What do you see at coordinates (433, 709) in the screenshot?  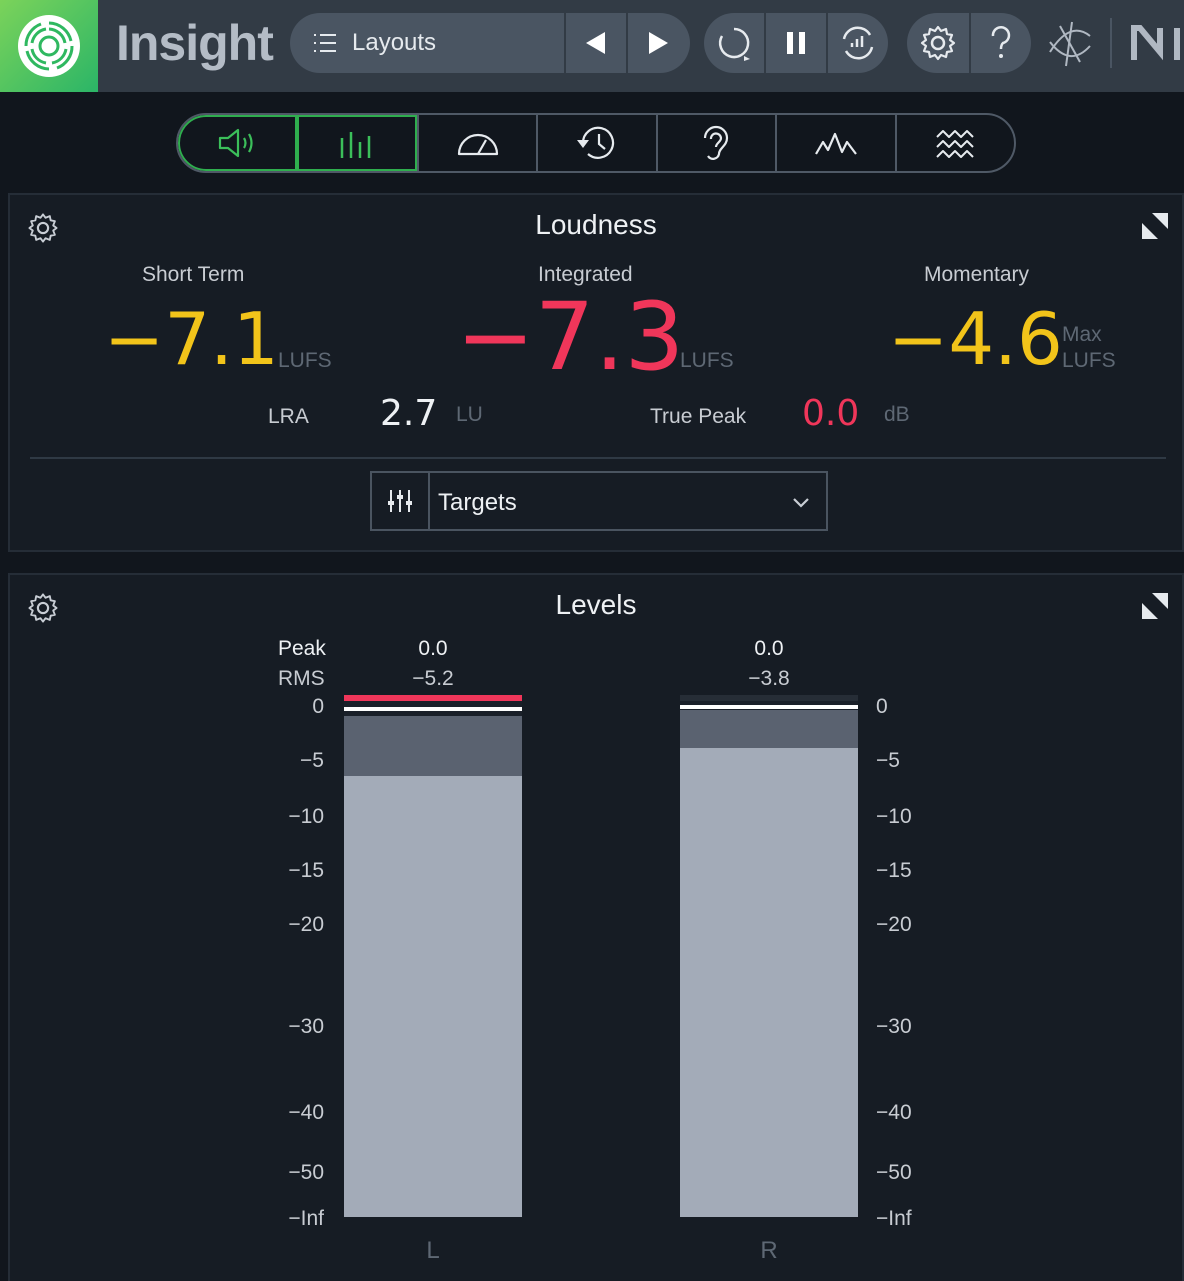 I see `left-peak-hold-line` at bounding box center [433, 709].